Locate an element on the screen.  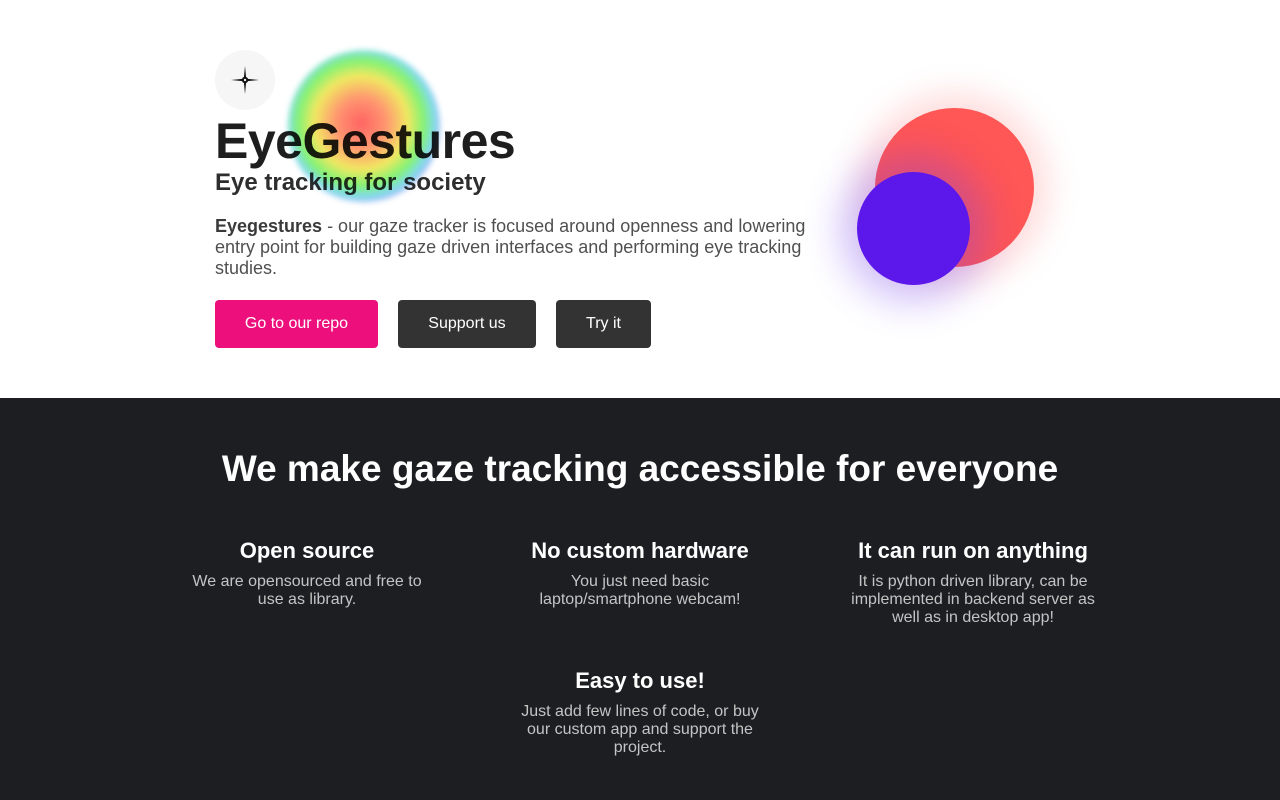
feature-title: It can run on anything is located at coordinates (973, 550).